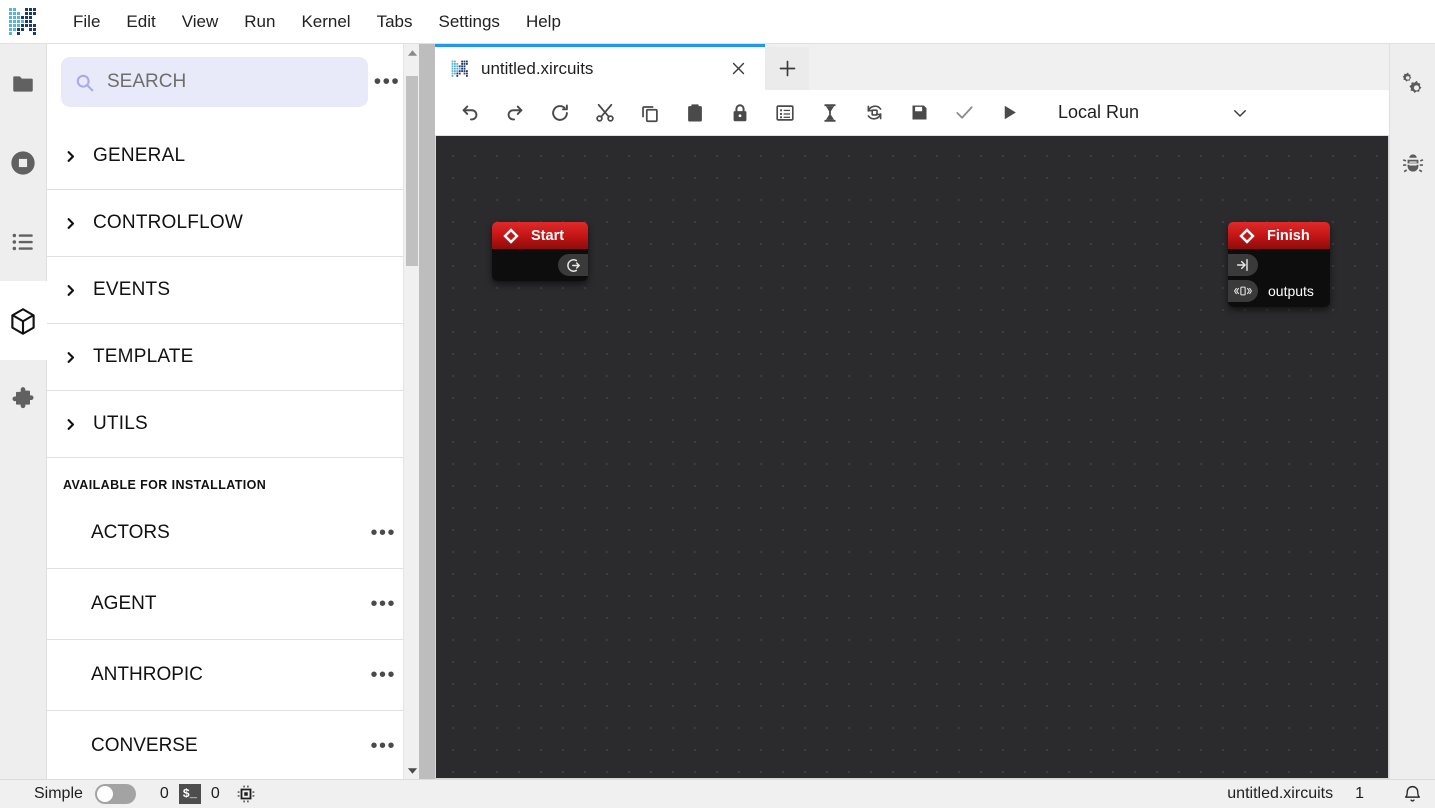 This screenshot has height=808, width=1435. What do you see at coordinates (1412, 83) in the screenshot?
I see `sidebar-item-property-inspector` at bounding box center [1412, 83].